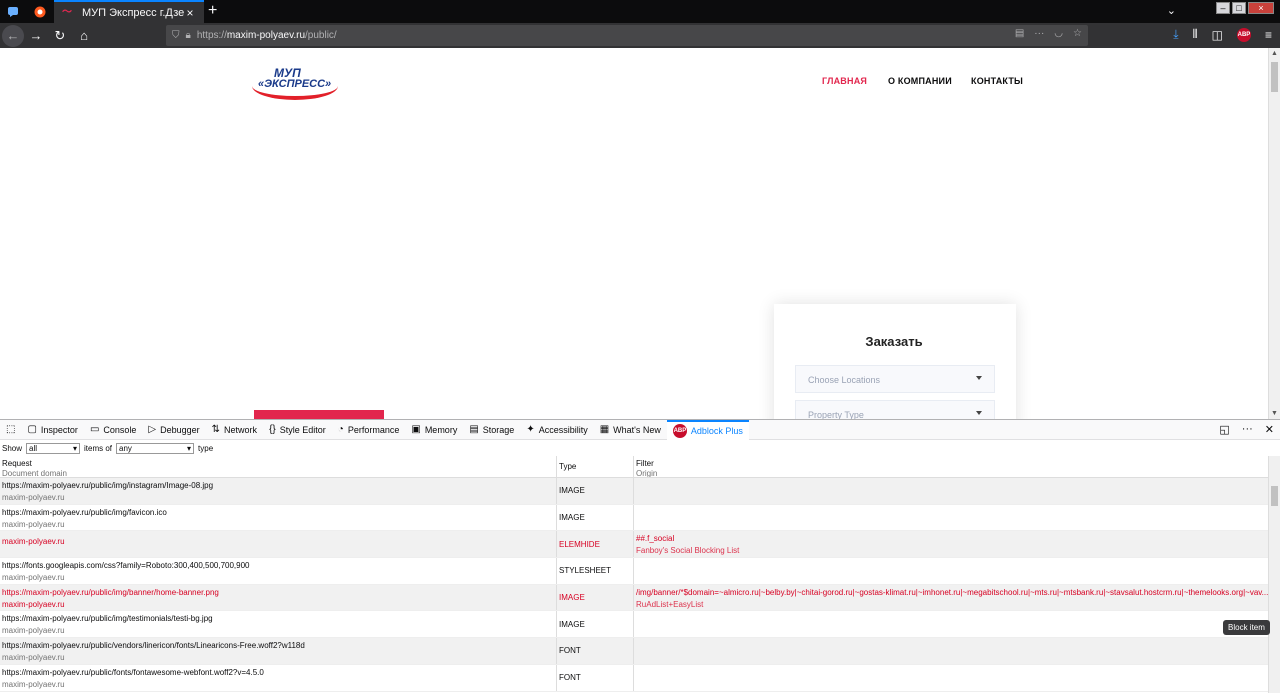 The image size is (1280, 693). What do you see at coordinates (604, 429) in the screenshot?
I see `gift-icon: ▦` at bounding box center [604, 429].